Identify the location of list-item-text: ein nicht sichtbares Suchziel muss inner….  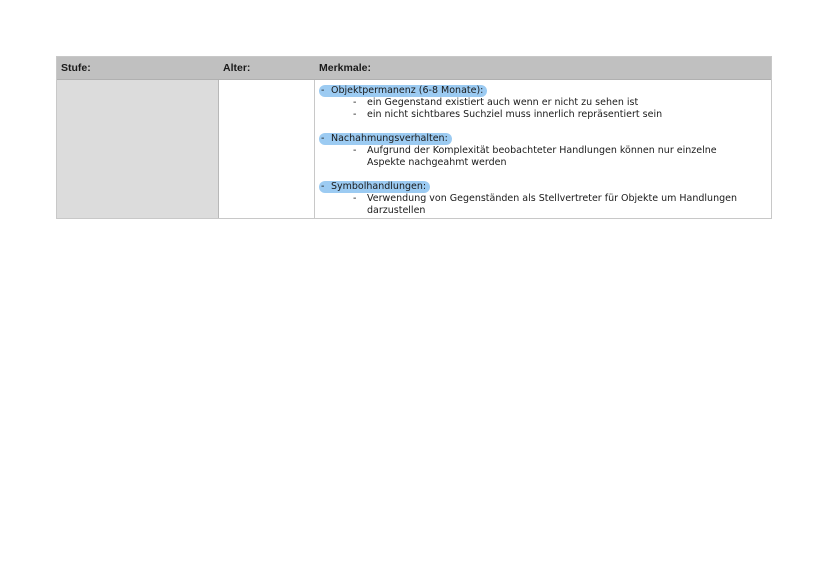
(515, 114).